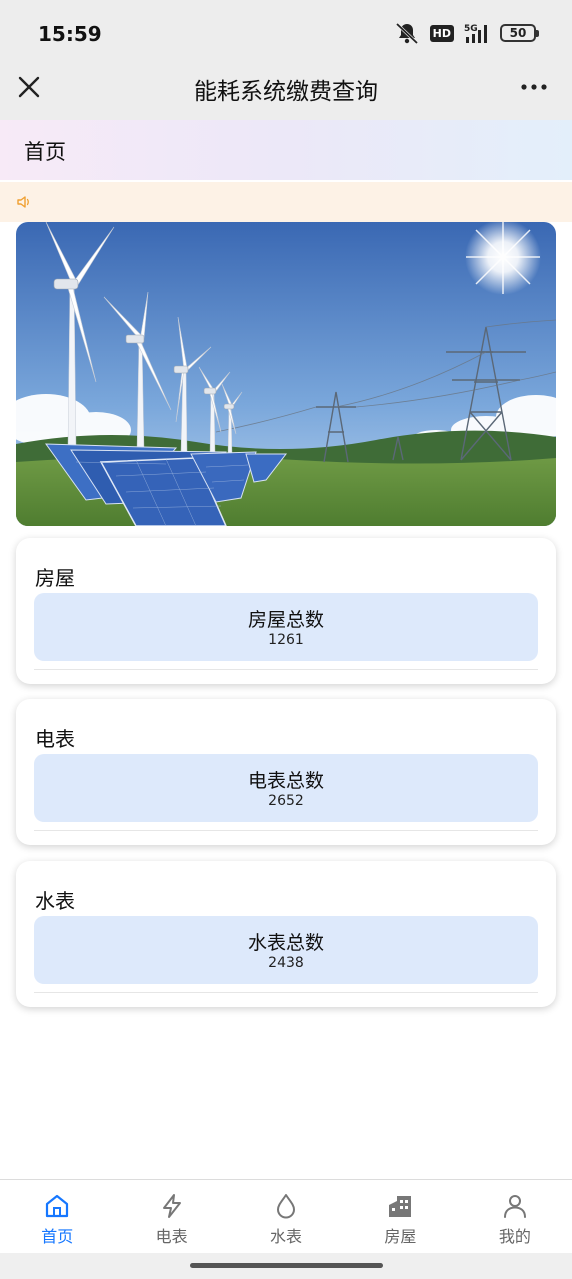  What do you see at coordinates (286, 202) in the screenshot?
I see `notice-bar` at bounding box center [286, 202].